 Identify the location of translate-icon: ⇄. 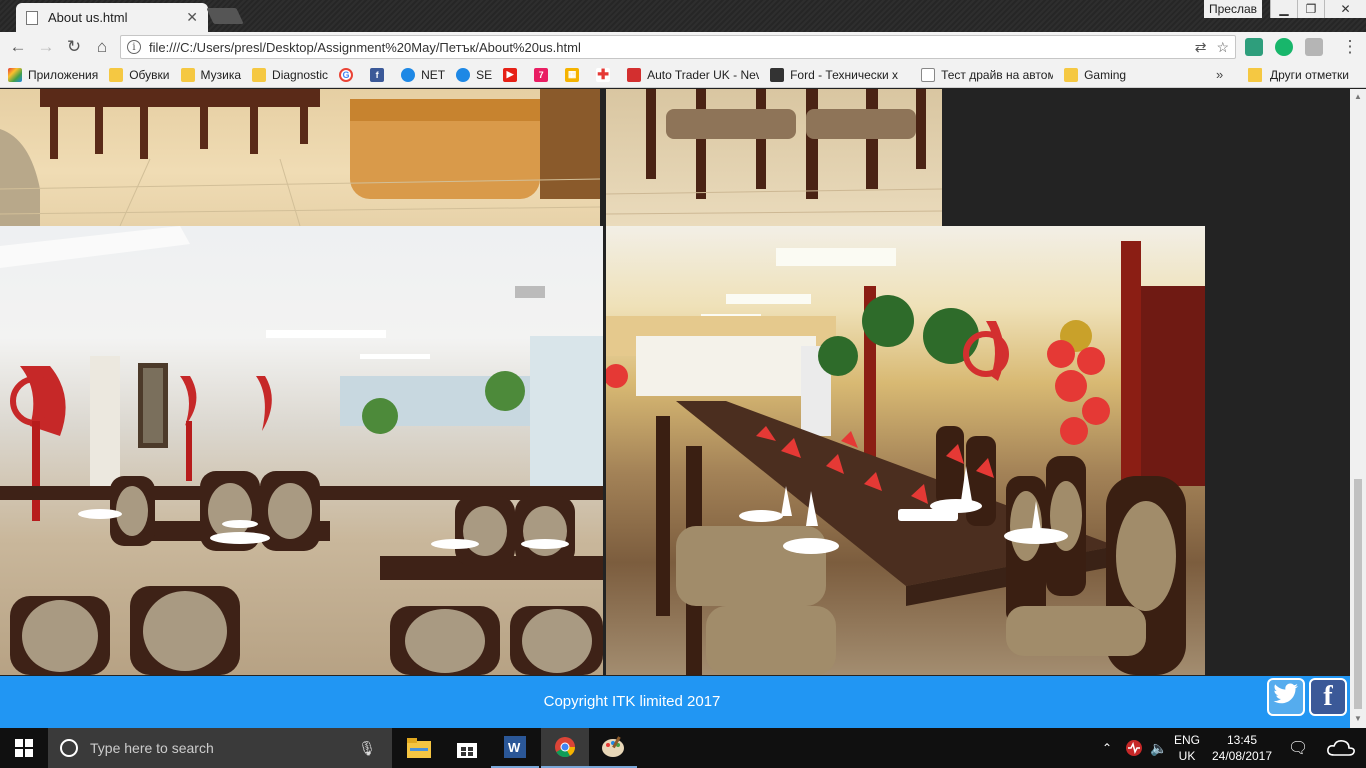
(1201, 47).